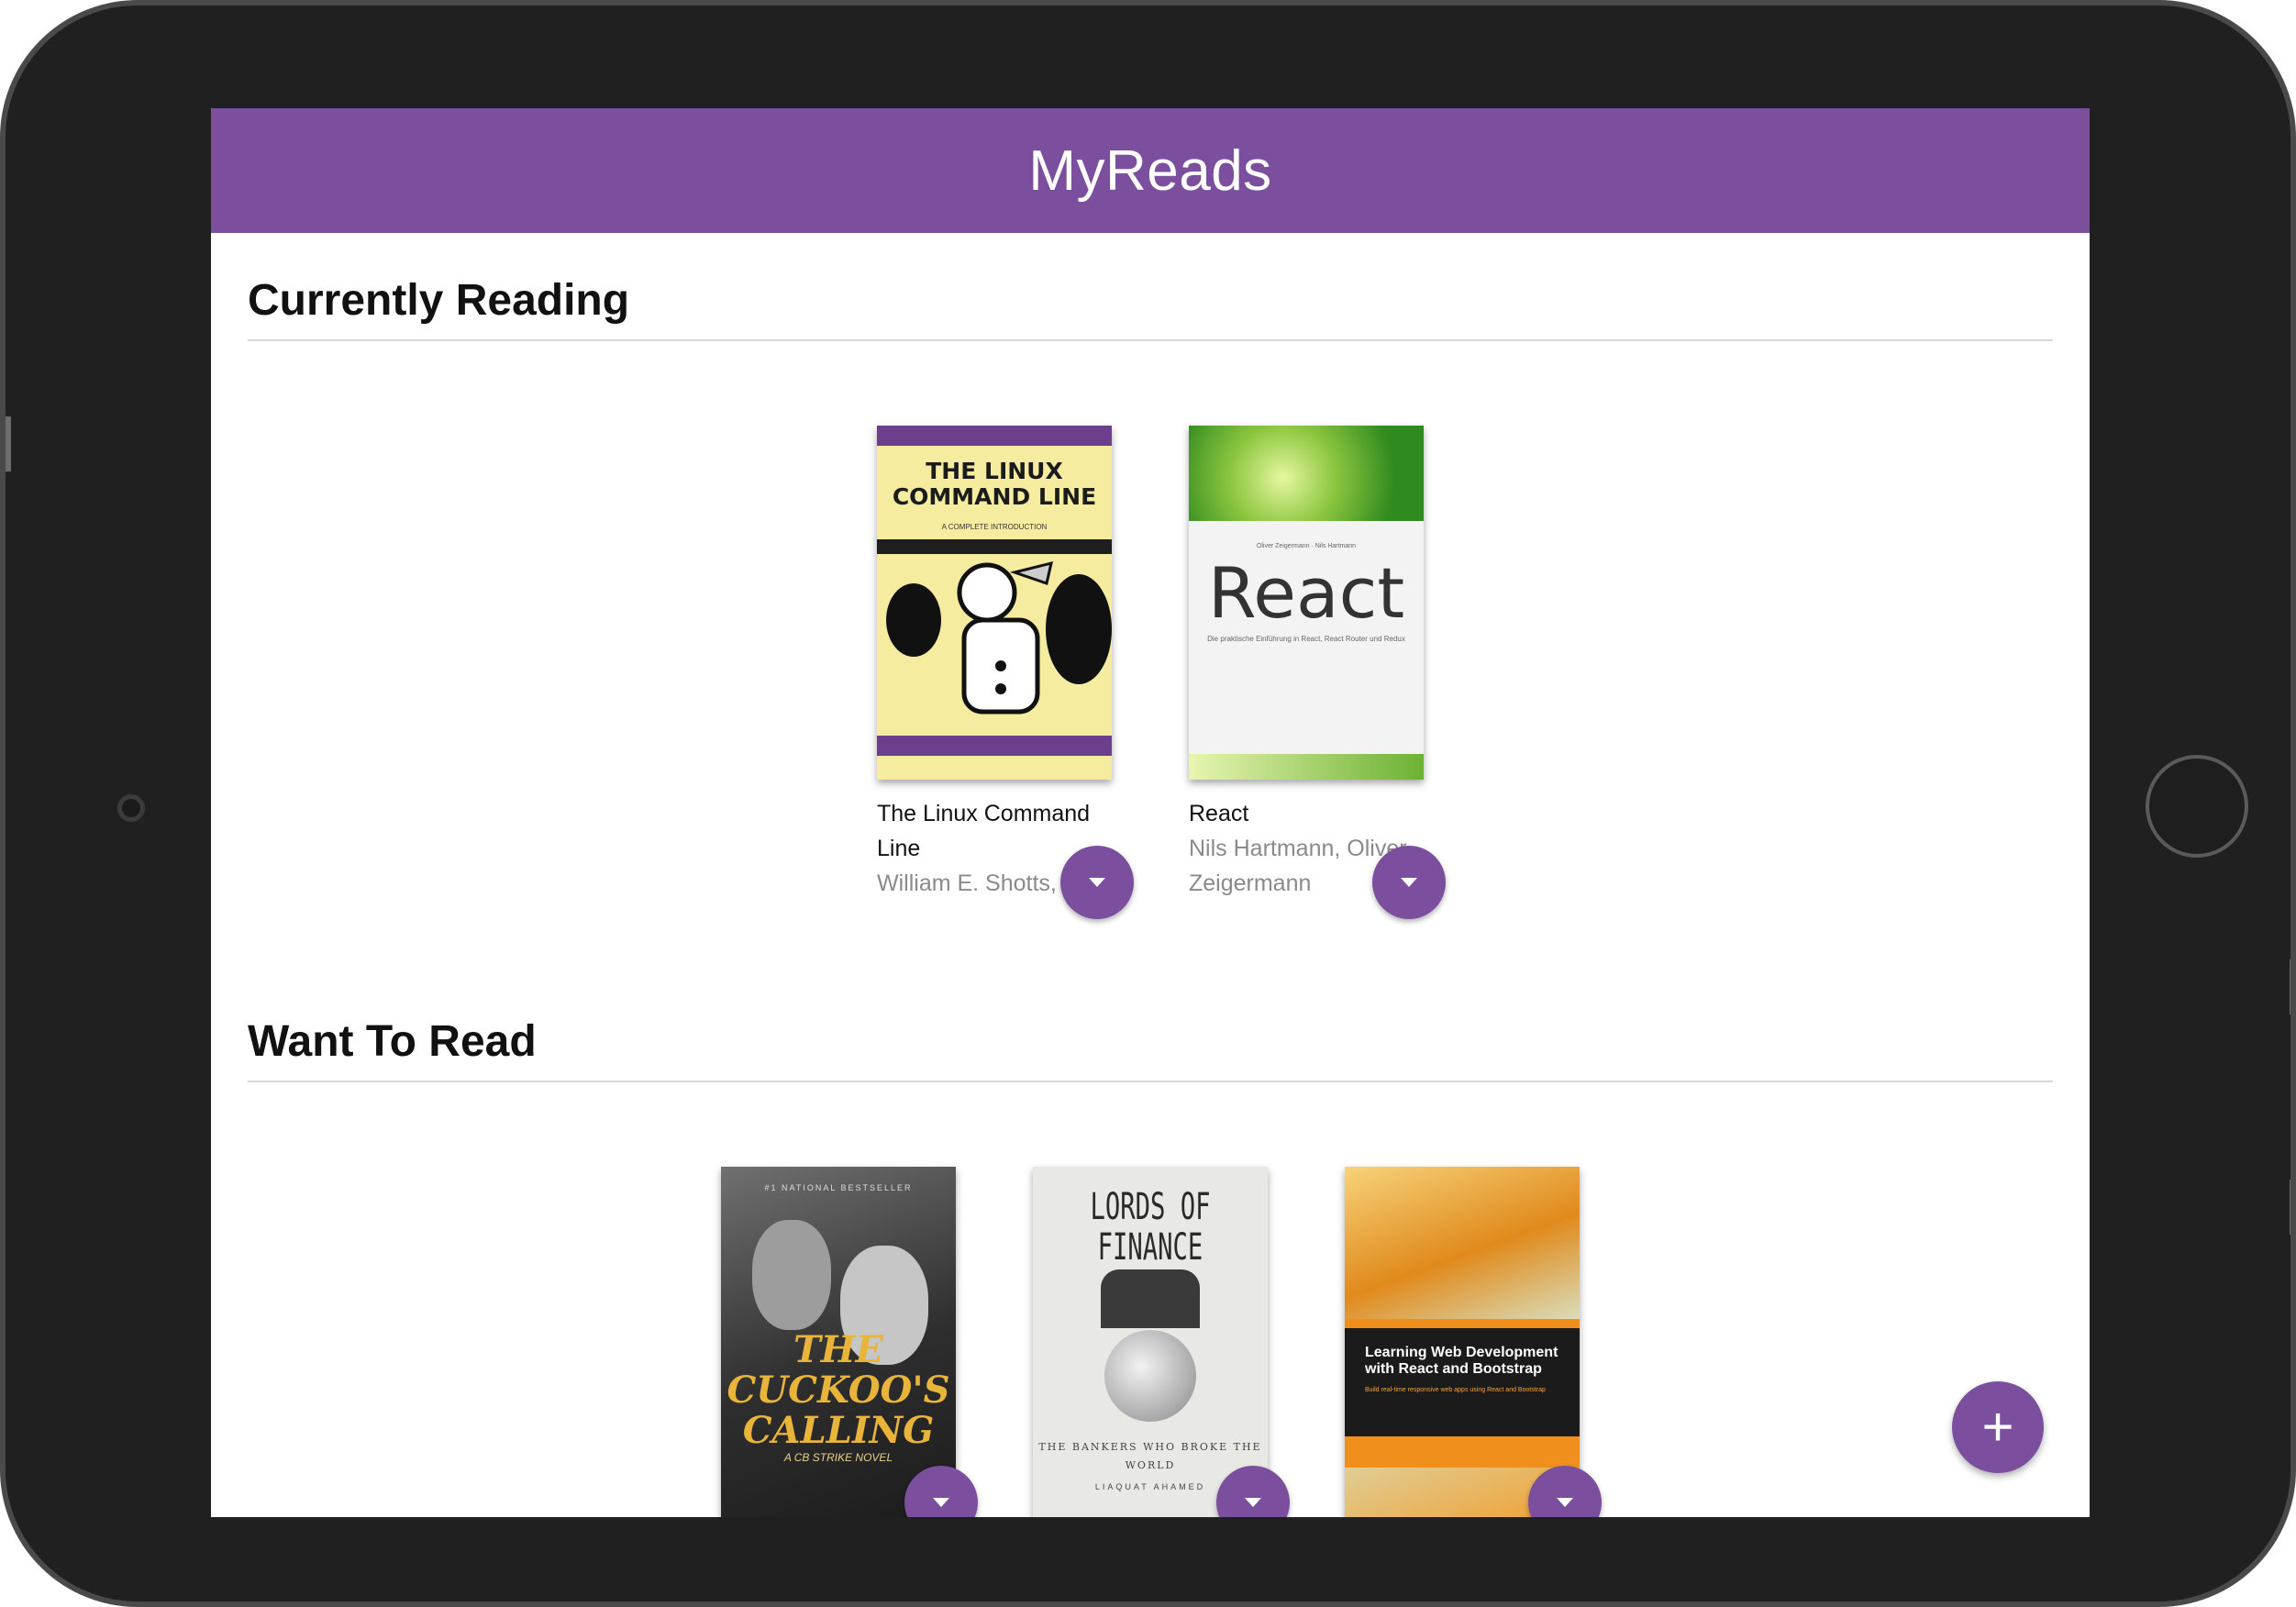 This screenshot has width=2296, height=1607. I want to click on device-side-button-top, so click(8, 443).